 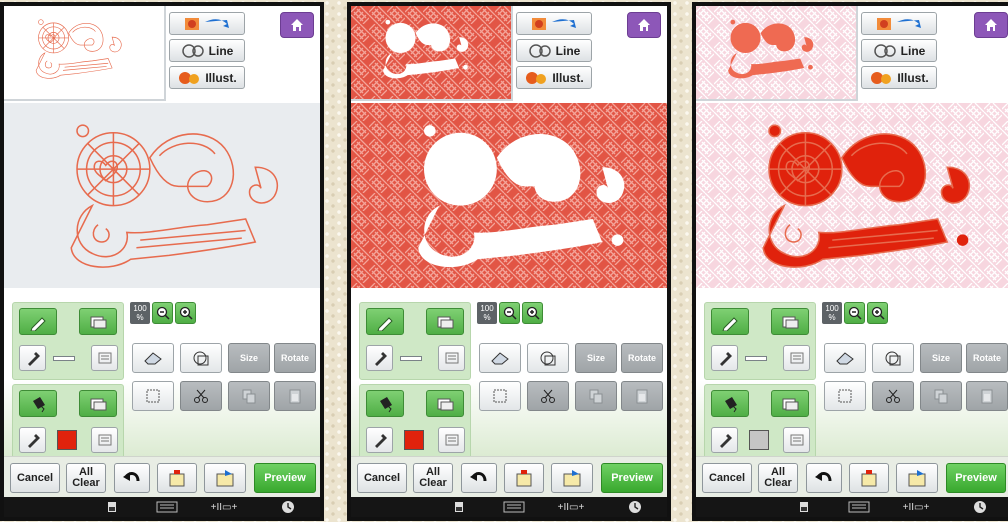 I want to click on line-tool-group, so click(x=760, y=341).